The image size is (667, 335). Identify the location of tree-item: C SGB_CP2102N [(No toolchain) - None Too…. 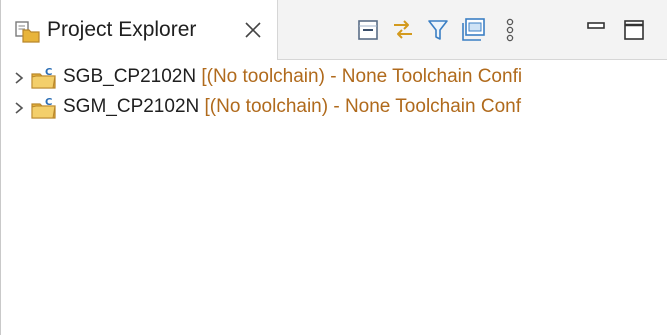
(334, 77).